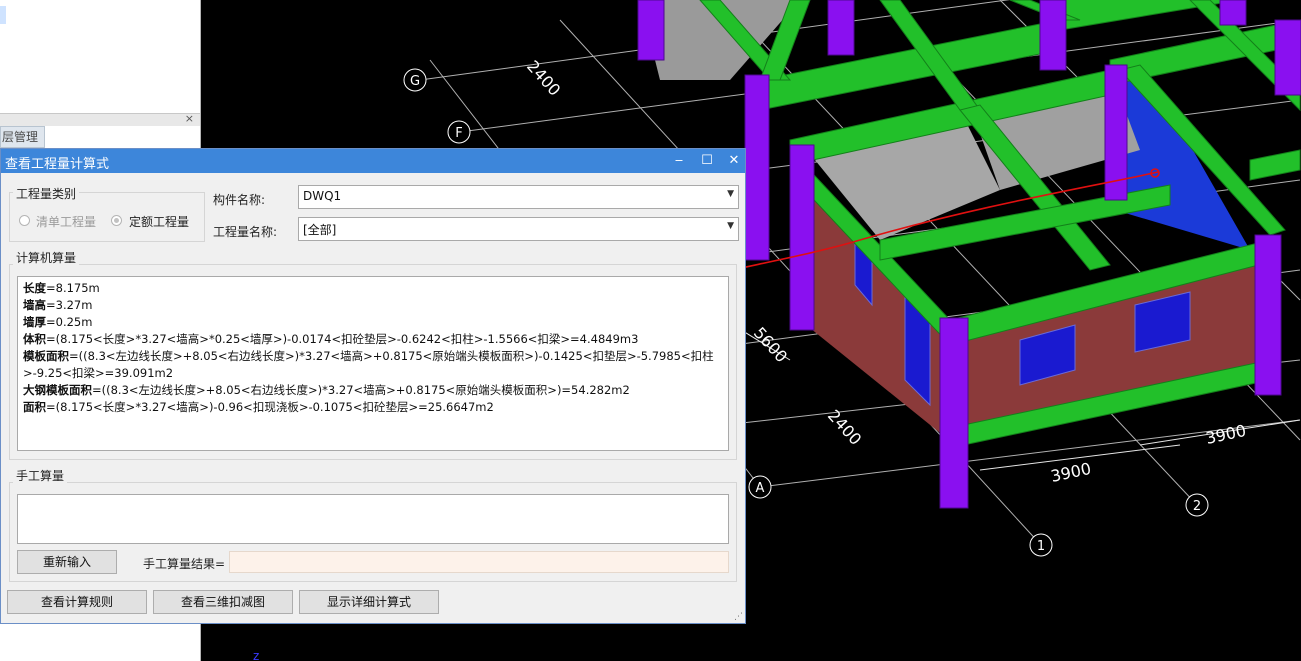 The width and height of the screenshot is (1301, 661). Describe the element at coordinates (58, 322) in the screenshot. I see `formula-line: 墙厚=0.25m` at that location.